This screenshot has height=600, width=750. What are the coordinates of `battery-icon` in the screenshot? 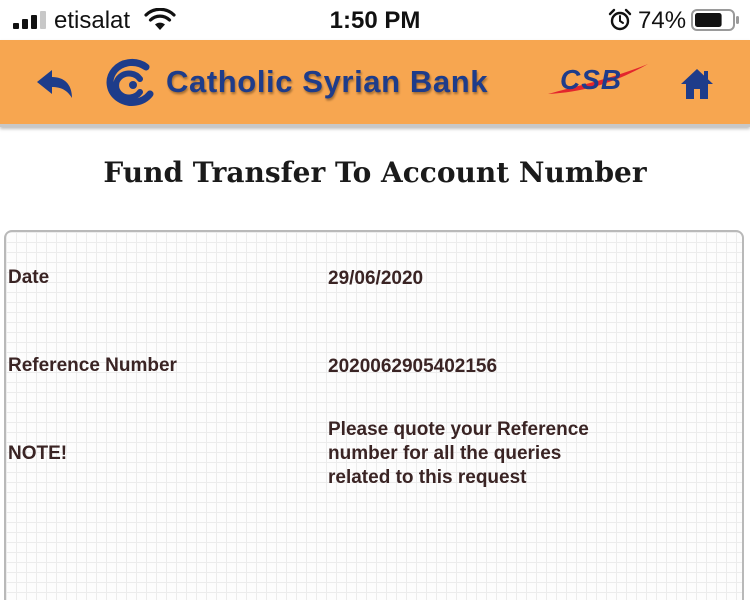 It's located at (715, 20).